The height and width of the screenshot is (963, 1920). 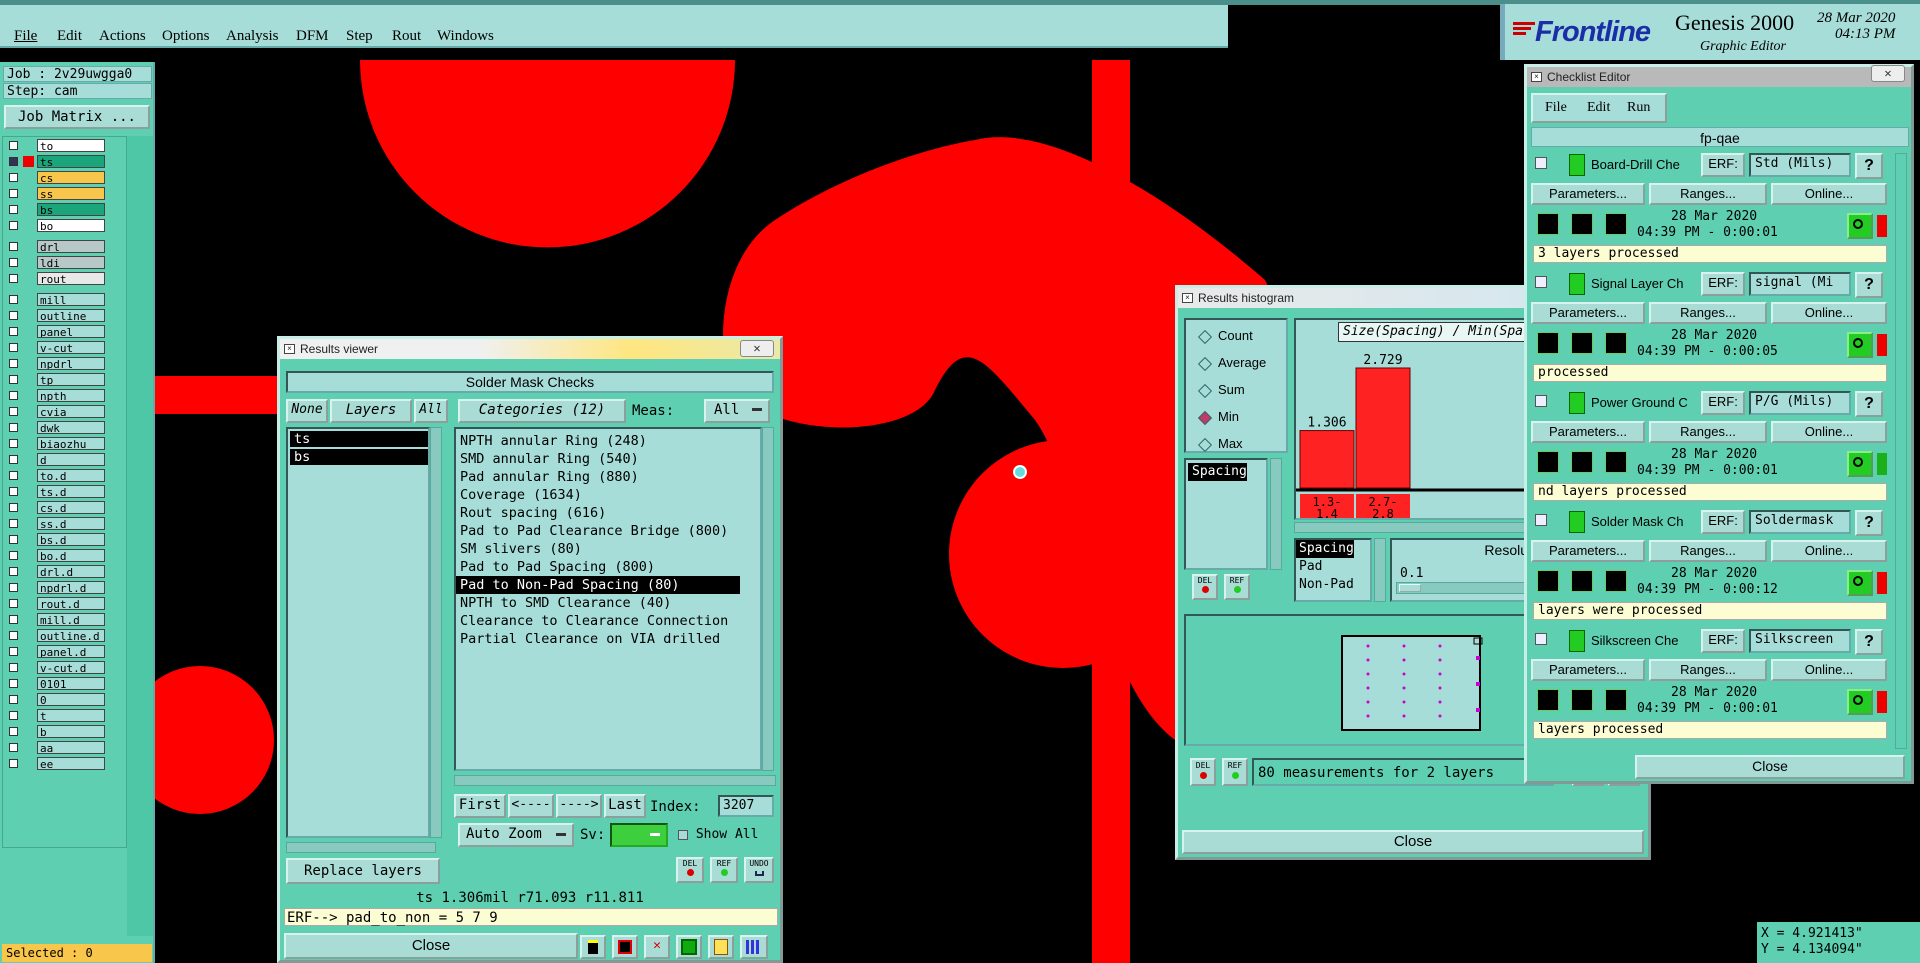 I want to click on categories-tab: Categories (12), so click(x=542, y=411).